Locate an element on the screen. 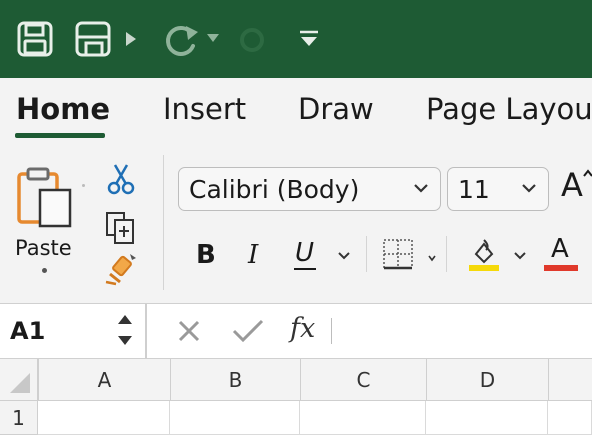 The height and width of the screenshot is (442, 592). italic-button: I is located at coordinates (253, 255).